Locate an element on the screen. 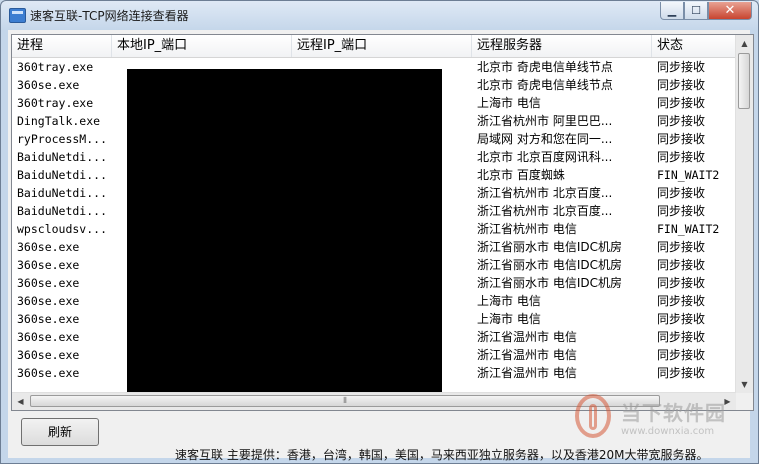  column-header-remote-ip: 远程IP_端口 is located at coordinates (382, 46).